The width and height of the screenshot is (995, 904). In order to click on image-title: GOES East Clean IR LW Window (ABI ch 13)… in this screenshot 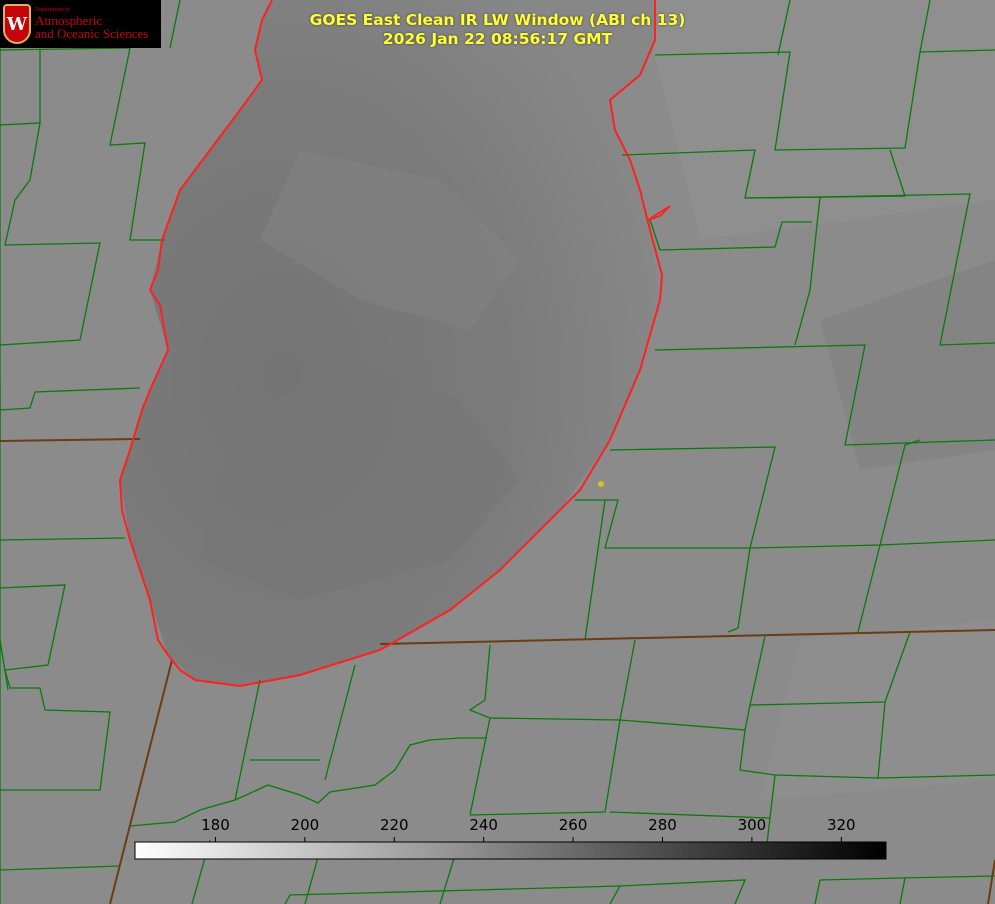, I will do `click(497, 30)`.